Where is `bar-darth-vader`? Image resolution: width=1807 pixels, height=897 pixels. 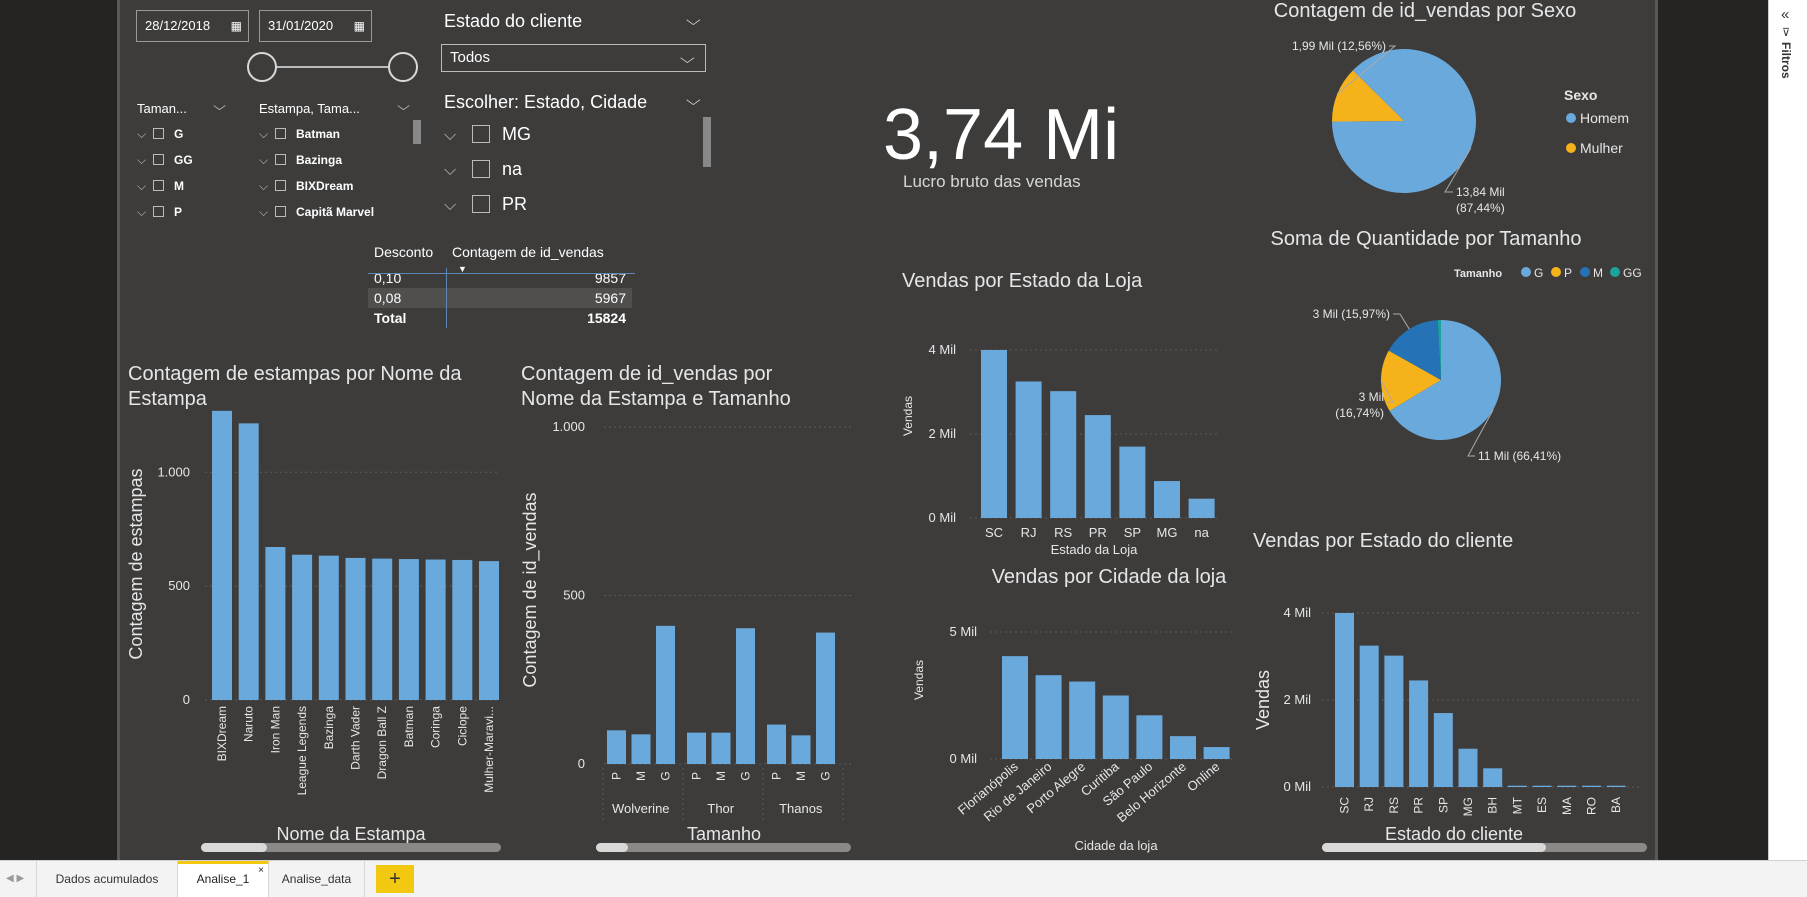 bar-darth-vader is located at coordinates (355, 628).